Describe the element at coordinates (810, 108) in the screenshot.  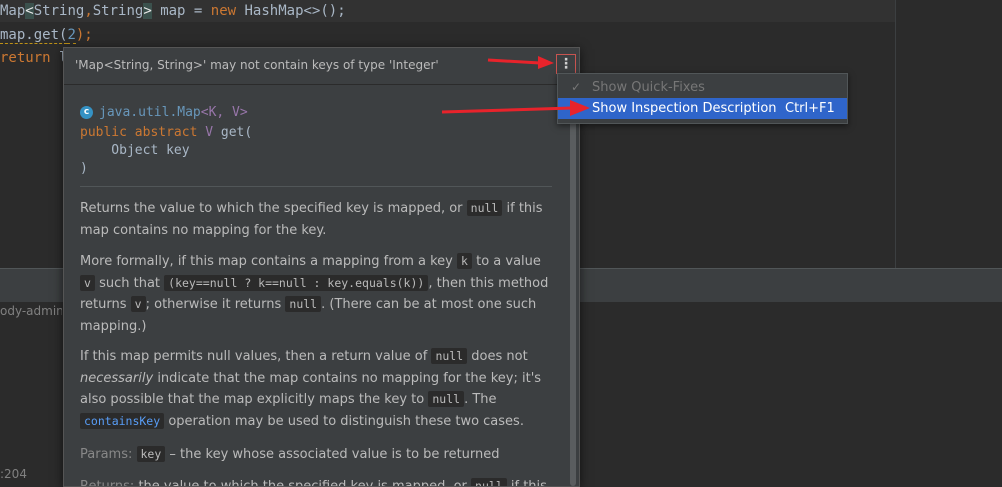
I see `menu-item-shortcut: Ctrl+F1` at that location.